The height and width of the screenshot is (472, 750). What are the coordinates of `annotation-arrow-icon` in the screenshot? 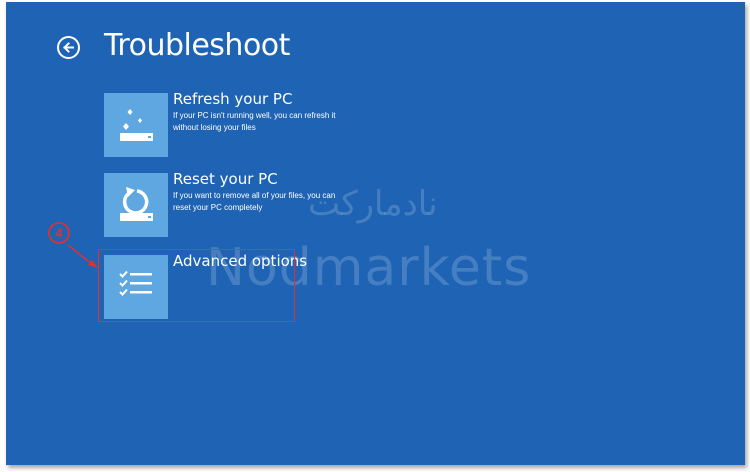 It's located at (82, 256).